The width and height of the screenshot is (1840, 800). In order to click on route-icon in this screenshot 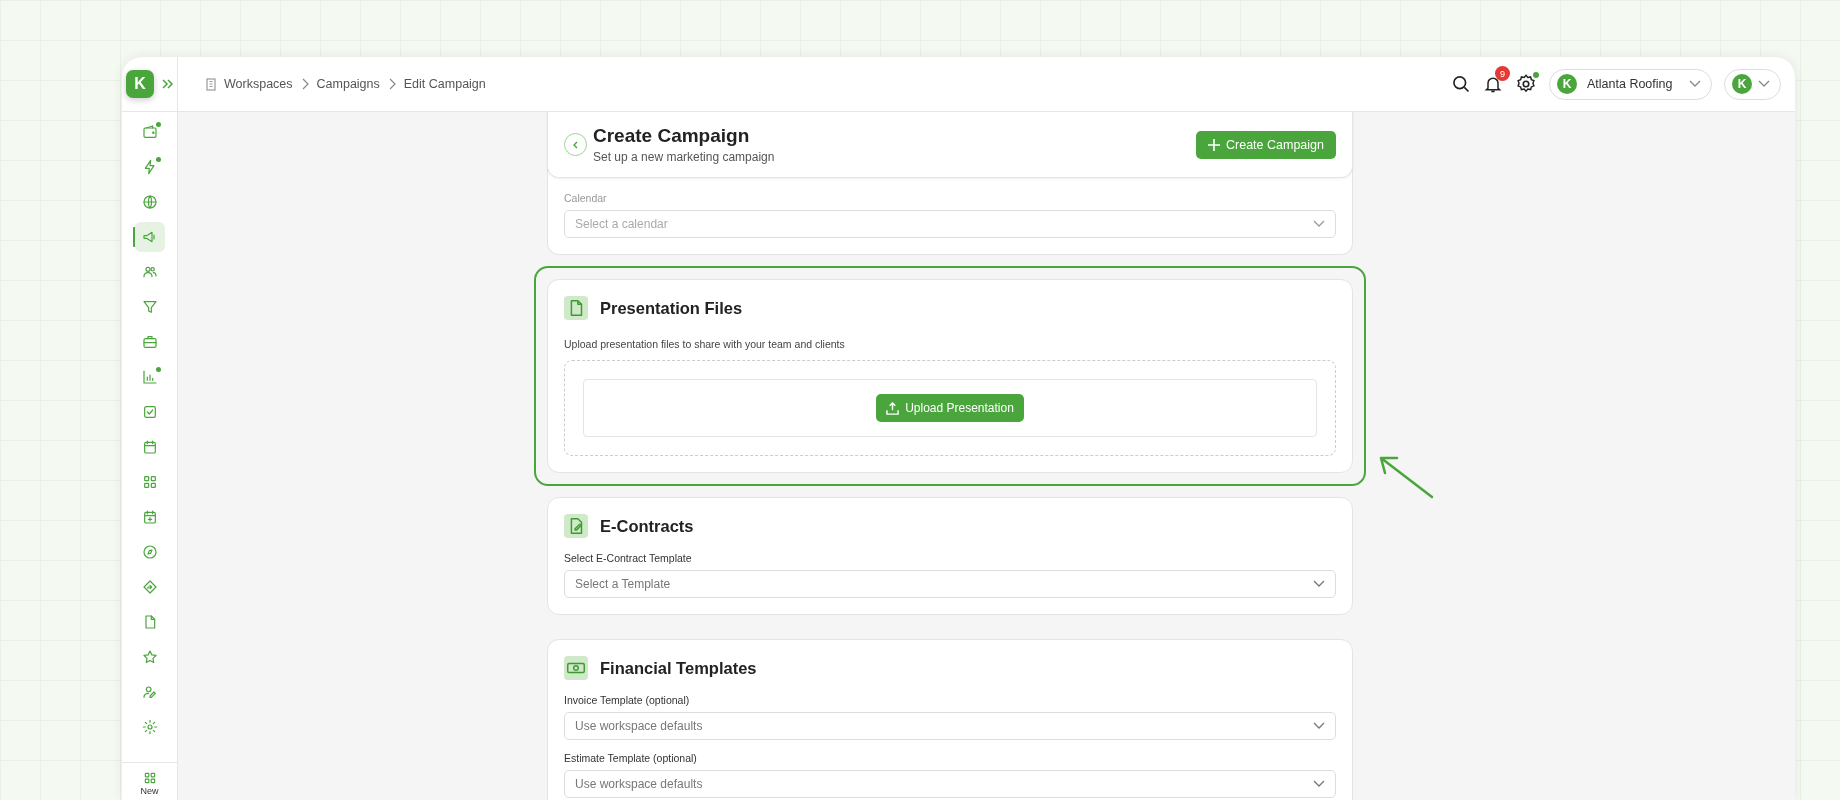, I will do `click(149, 587)`.